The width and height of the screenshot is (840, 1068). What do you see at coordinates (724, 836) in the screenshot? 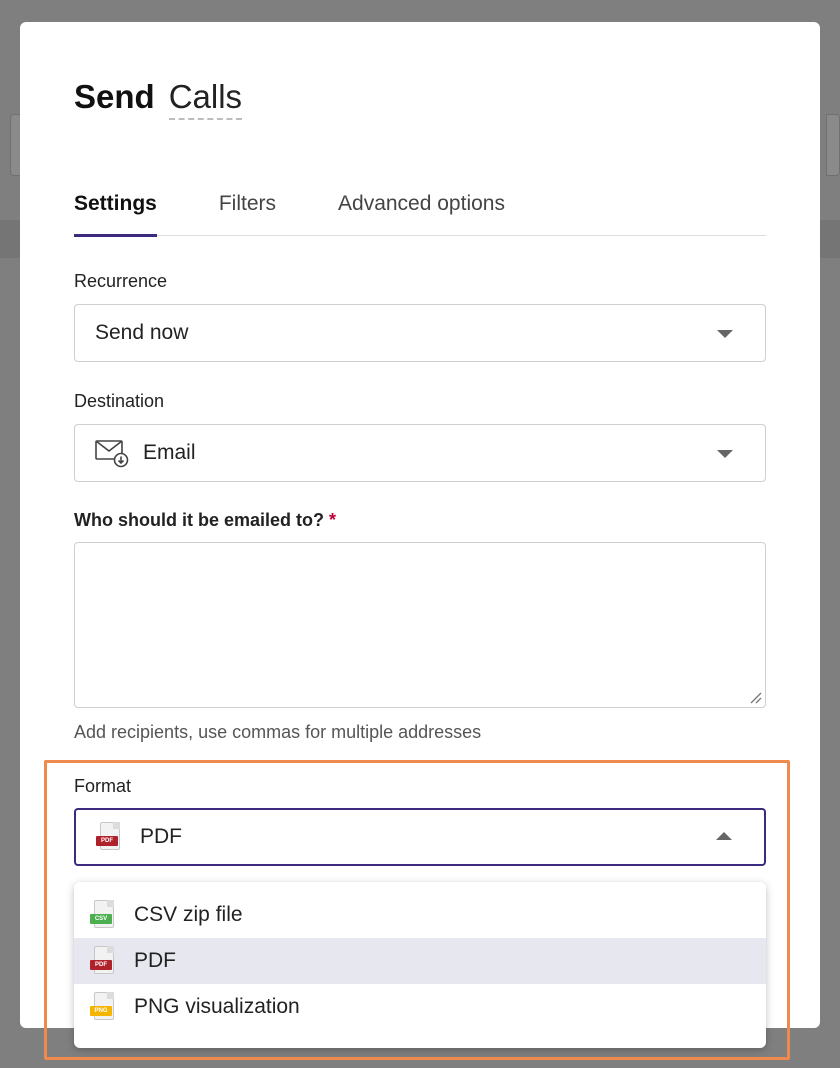
I see `chevron-up-icon` at bounding box center [724, 836].